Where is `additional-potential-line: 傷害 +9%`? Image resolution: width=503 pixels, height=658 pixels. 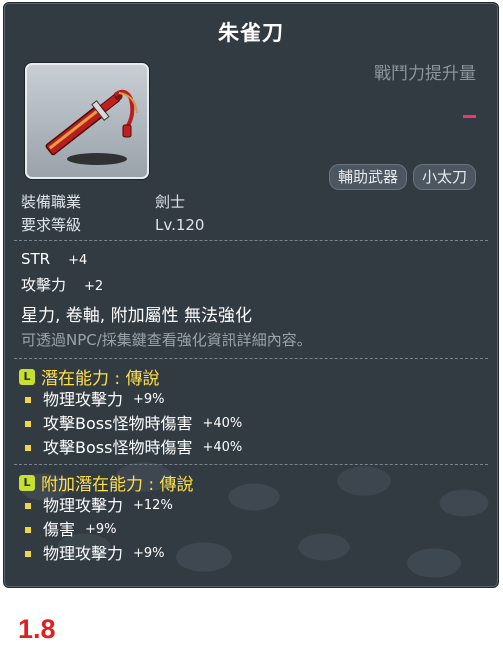
additional-potential-line: 傷害 +9% is located at coordinates (97, 530).